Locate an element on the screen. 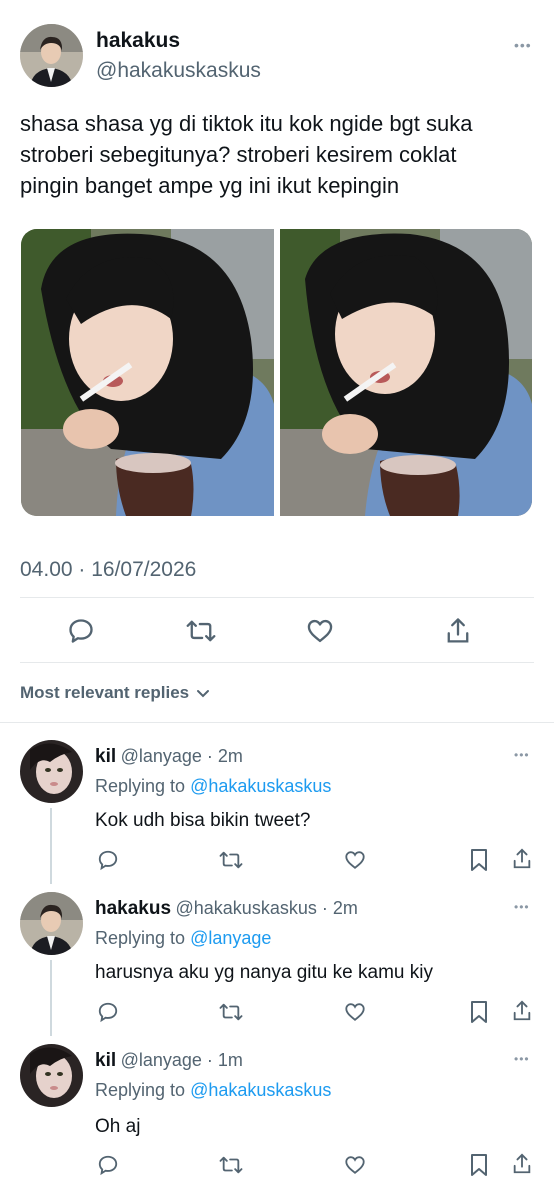  chevron-down-icon is located at coordinates (203, 694).